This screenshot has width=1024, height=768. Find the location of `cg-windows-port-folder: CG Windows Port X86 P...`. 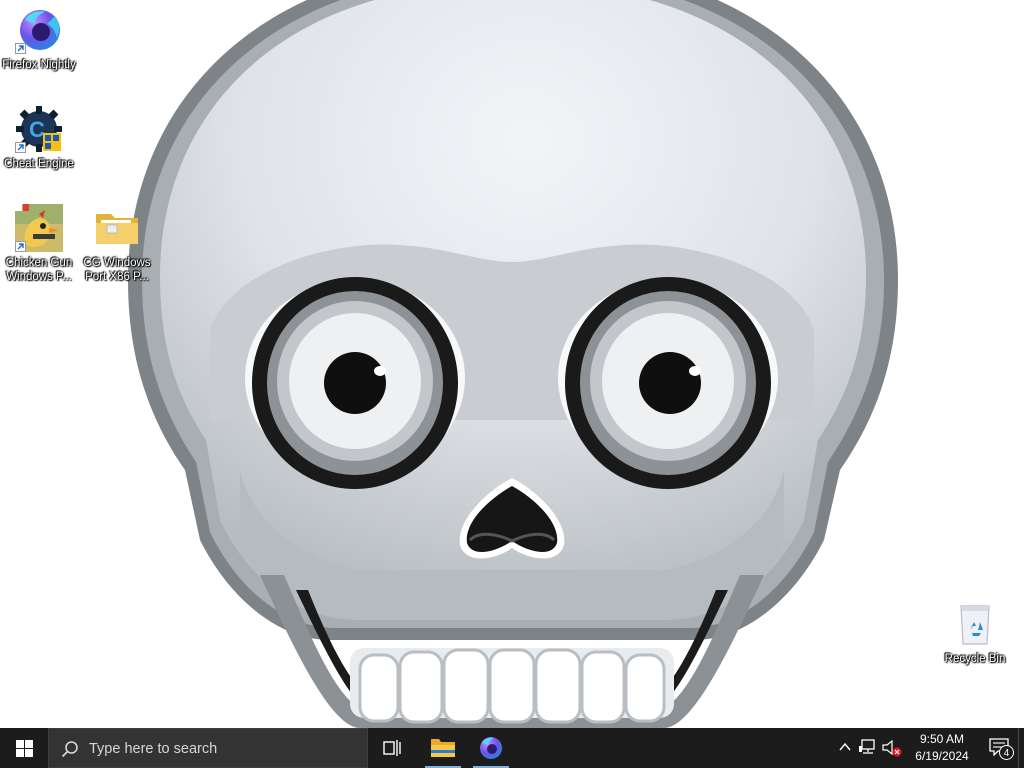

cg-windows-port-folder: CG Windows Port X86 P... is located at coordinates (117, 244).